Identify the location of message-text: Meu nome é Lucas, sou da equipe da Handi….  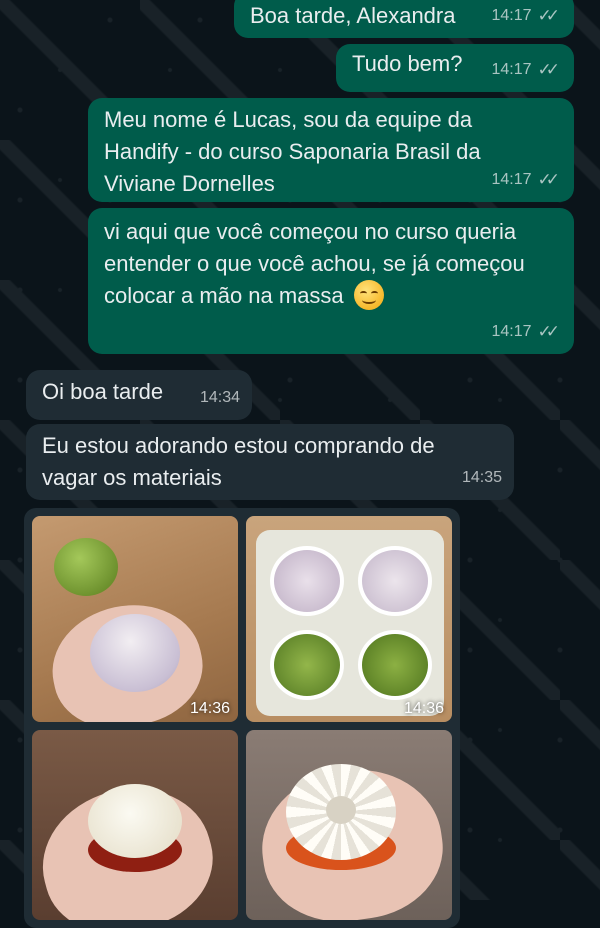
(295, 151).